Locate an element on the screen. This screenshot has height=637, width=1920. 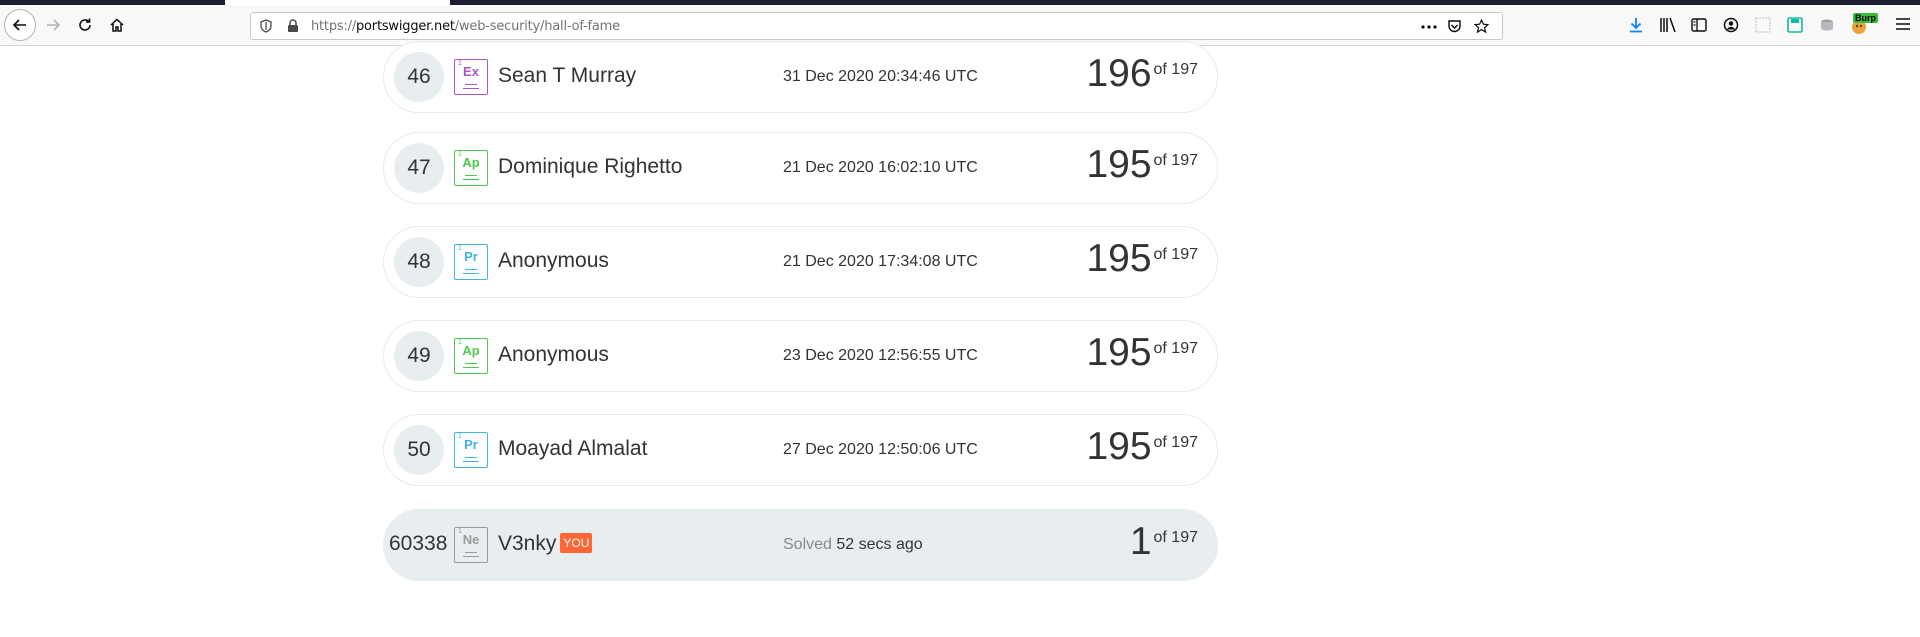
badge-symbol: Ne is located at coordinates (471, 539).